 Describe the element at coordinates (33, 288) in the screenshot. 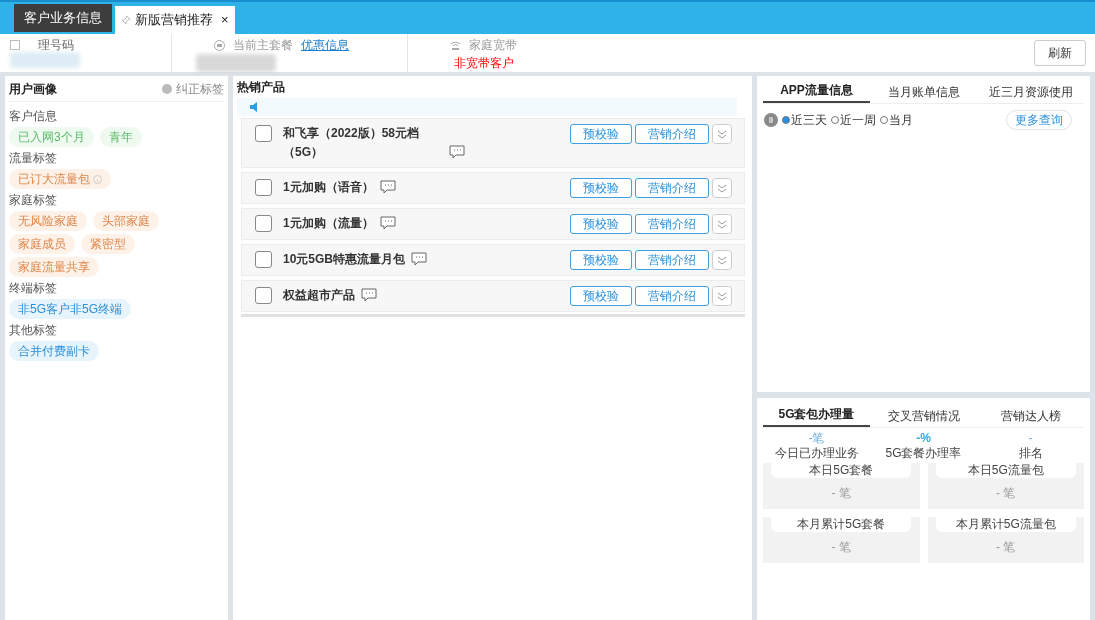

I see `group-label: 终端标签` at that location.